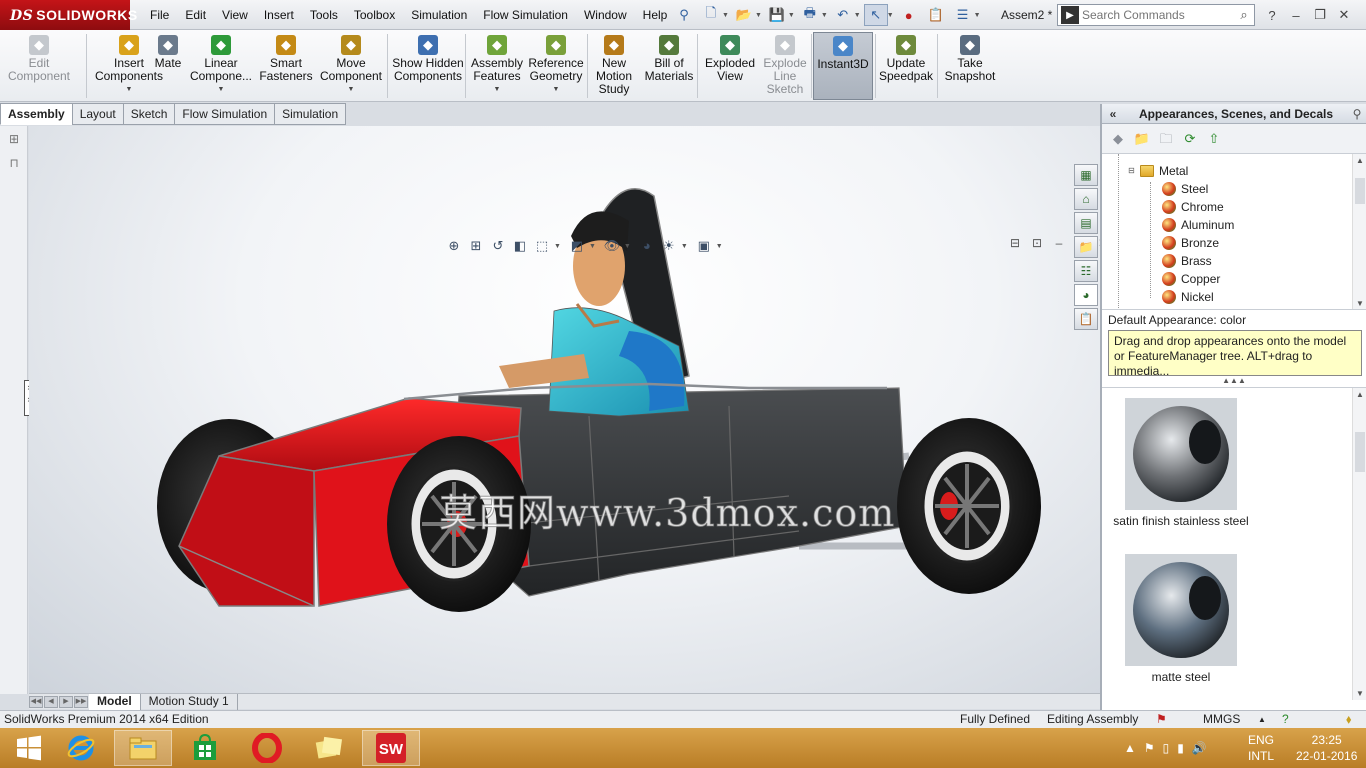  I want to click on prev-tab-icon: ◀, so click(51, 701).